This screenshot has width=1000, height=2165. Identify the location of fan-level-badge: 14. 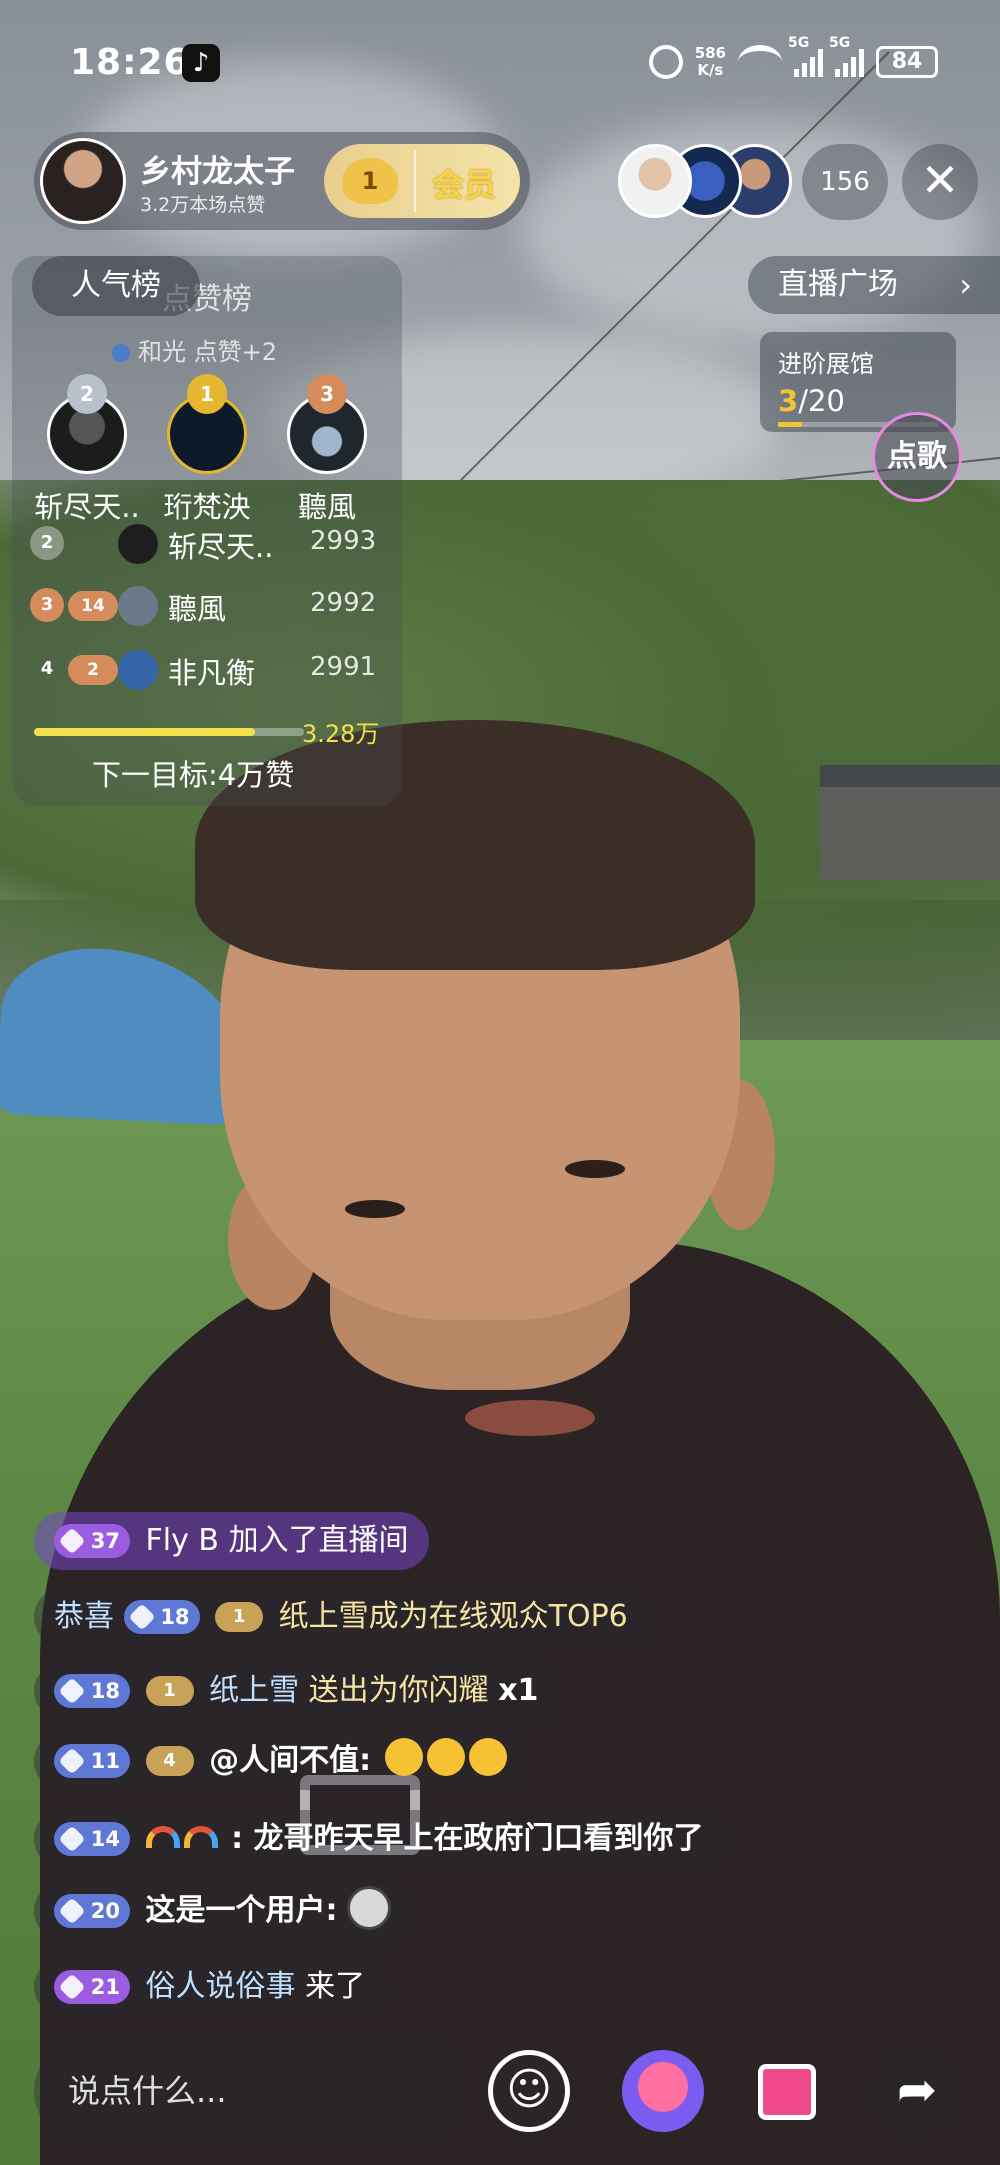
(93, 606).